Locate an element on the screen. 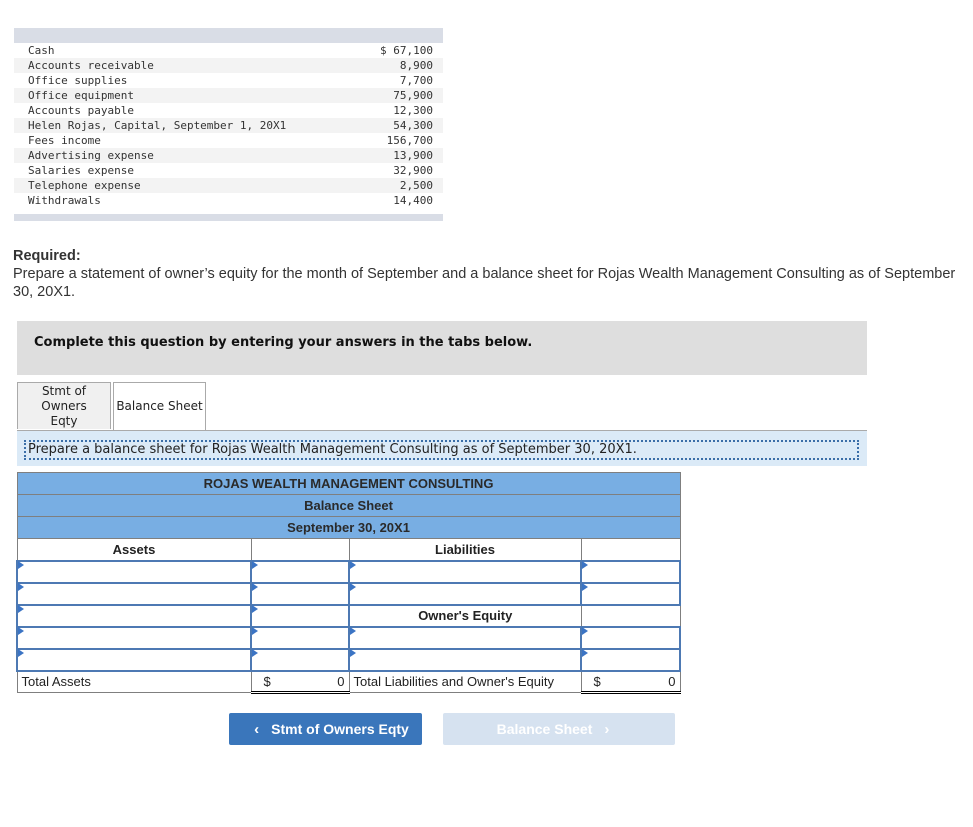 The width and height of the screenshot is (973, 827). next-tab-button: Balance Sheet › is located at coordinates (559, 729).